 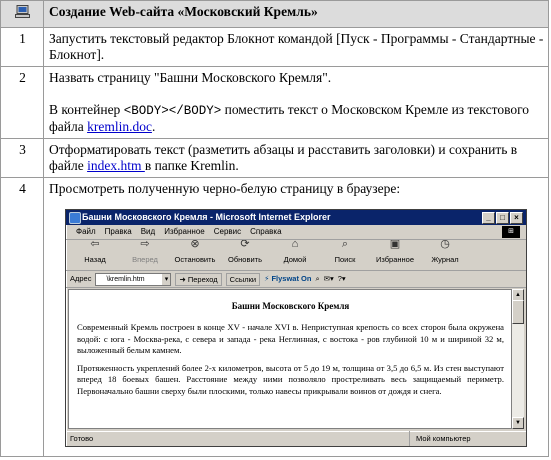 I want to click on flyswat-button: ⚡ Flyswat On, so click(x=287, y=279).